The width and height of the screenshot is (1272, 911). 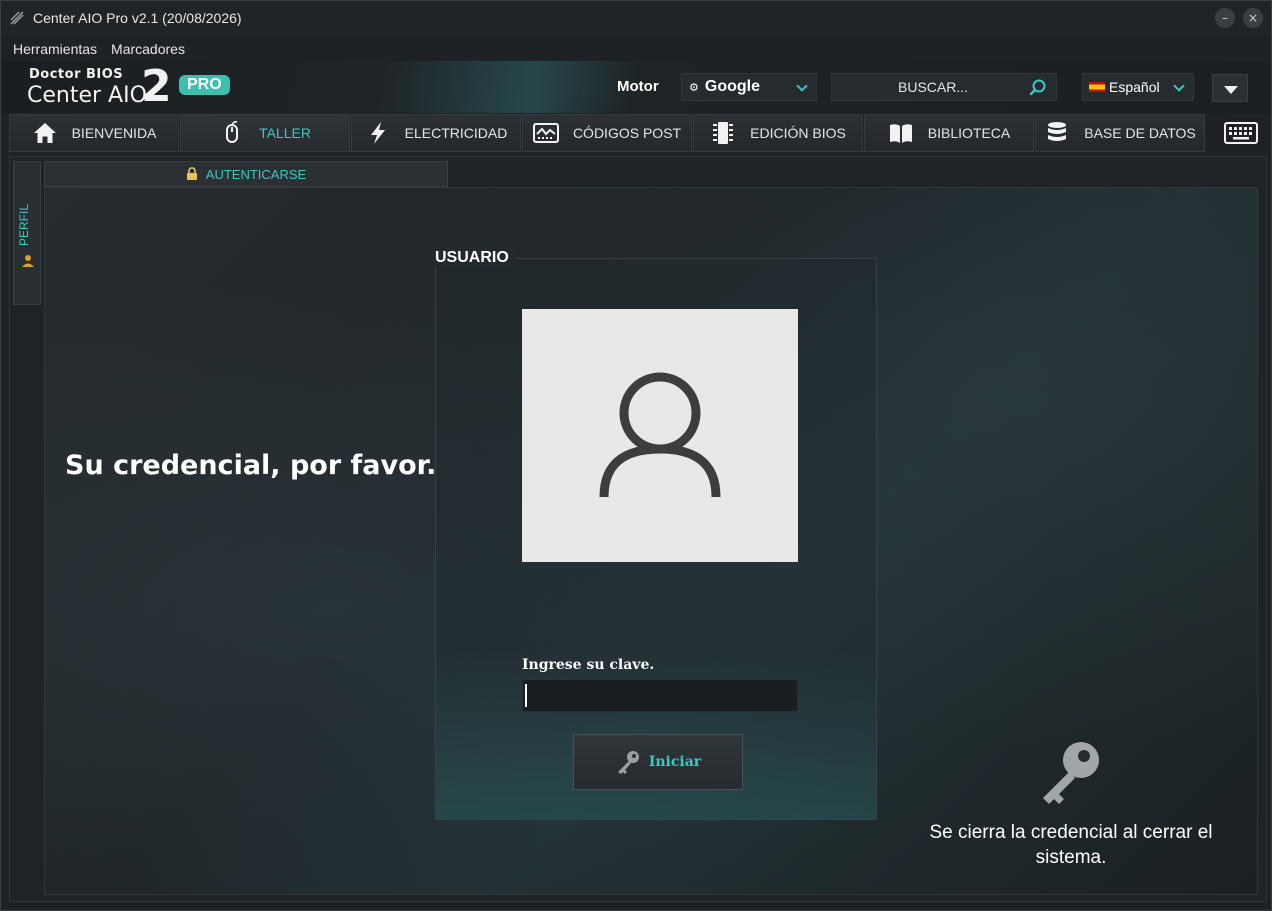 I want to click on search-icon, so click(x=1038, y=88).